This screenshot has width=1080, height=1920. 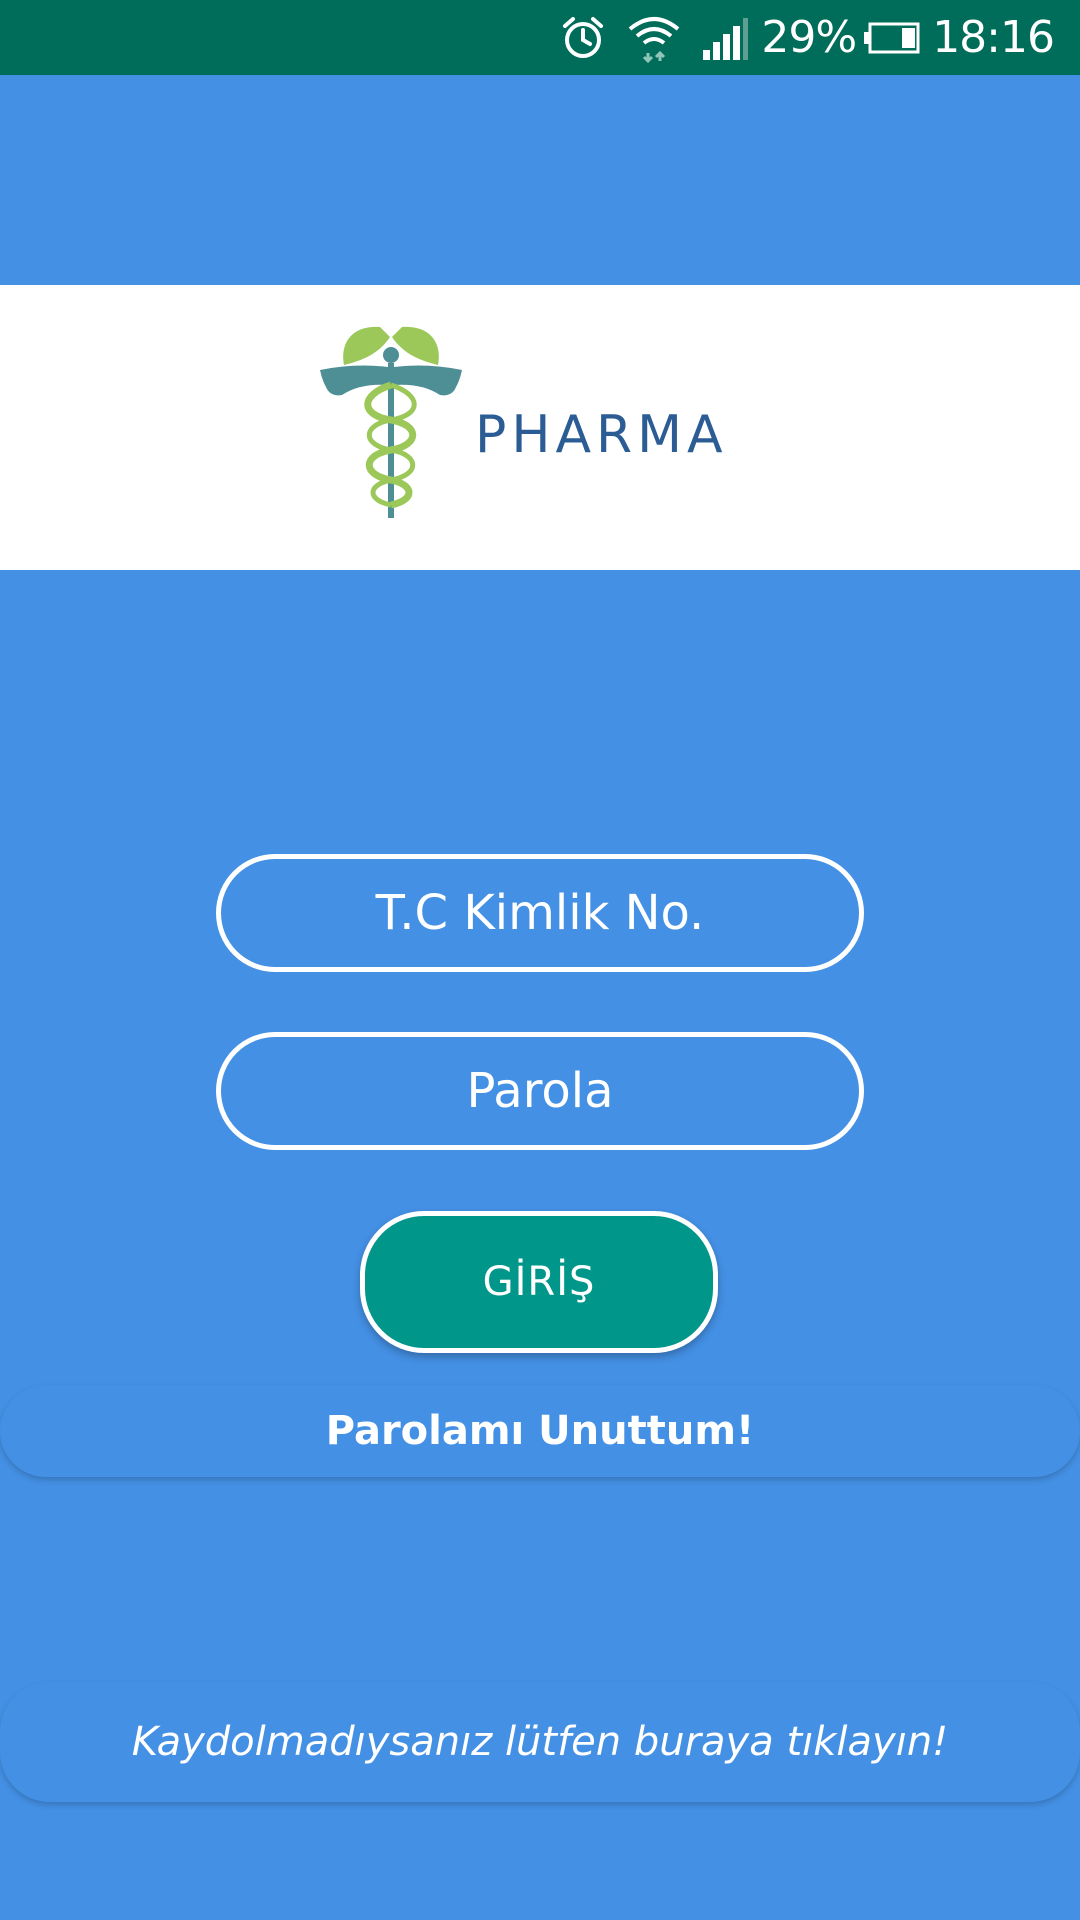 What do you see at coordinates (725, 38) in the screenshot?
I see `signal-icon` at bounding box center [725, 38].